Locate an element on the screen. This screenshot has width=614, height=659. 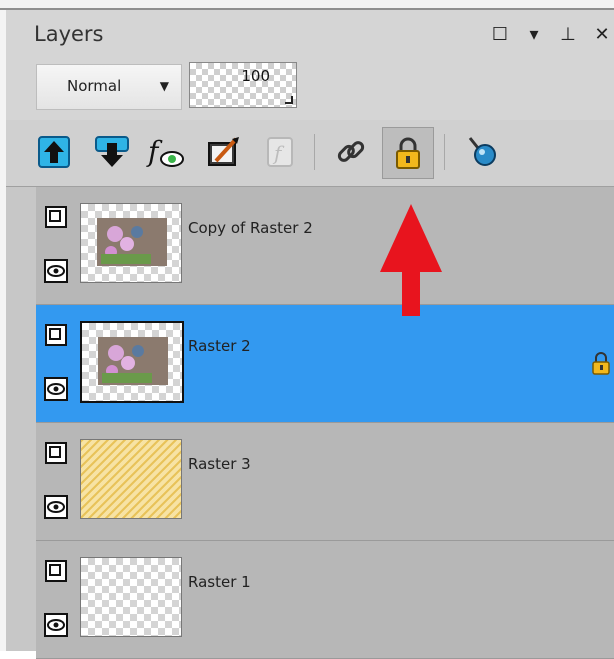
move-layer-down-icon is located at coordinates (112, 151).